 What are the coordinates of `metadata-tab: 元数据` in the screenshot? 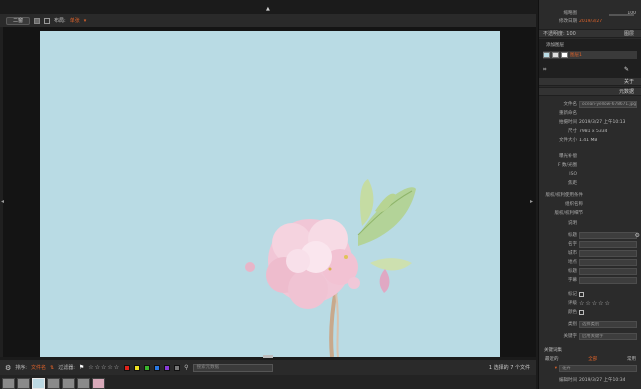 It's located at (626, 91).